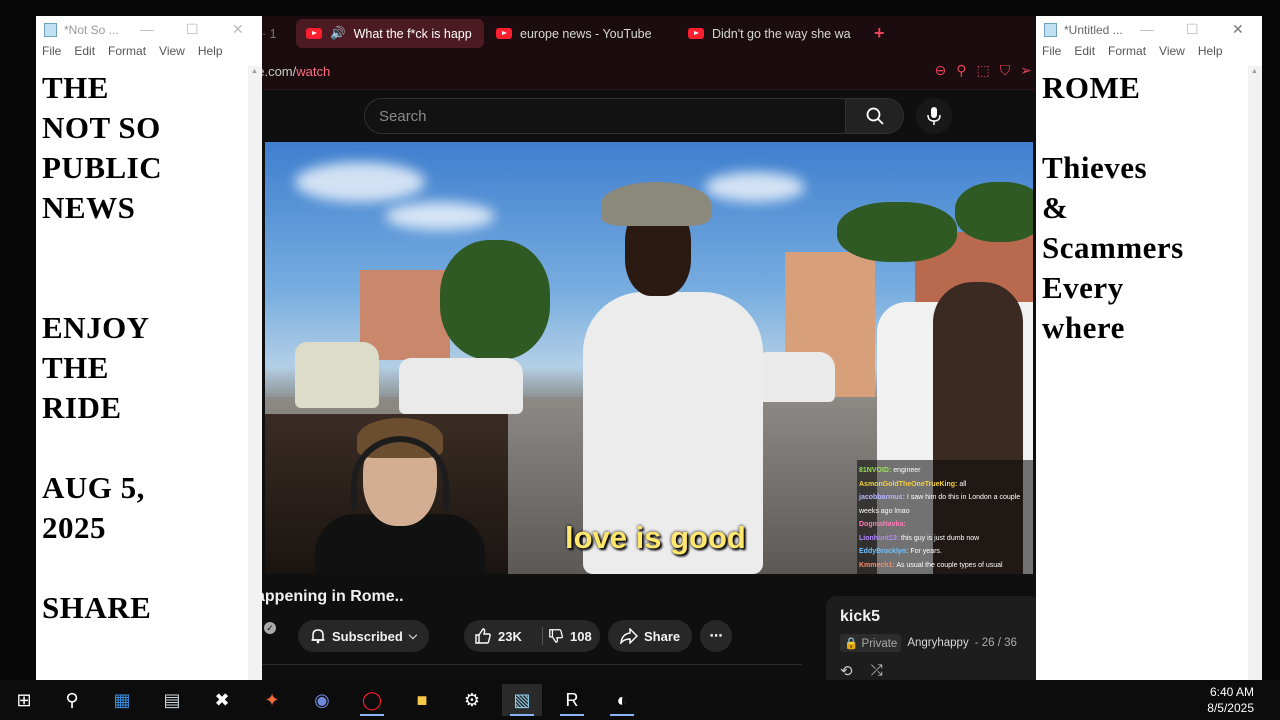  I want to click on playlist-meta: 🔒 Private Angryhappy - 26 / 36, so click(933, 643).